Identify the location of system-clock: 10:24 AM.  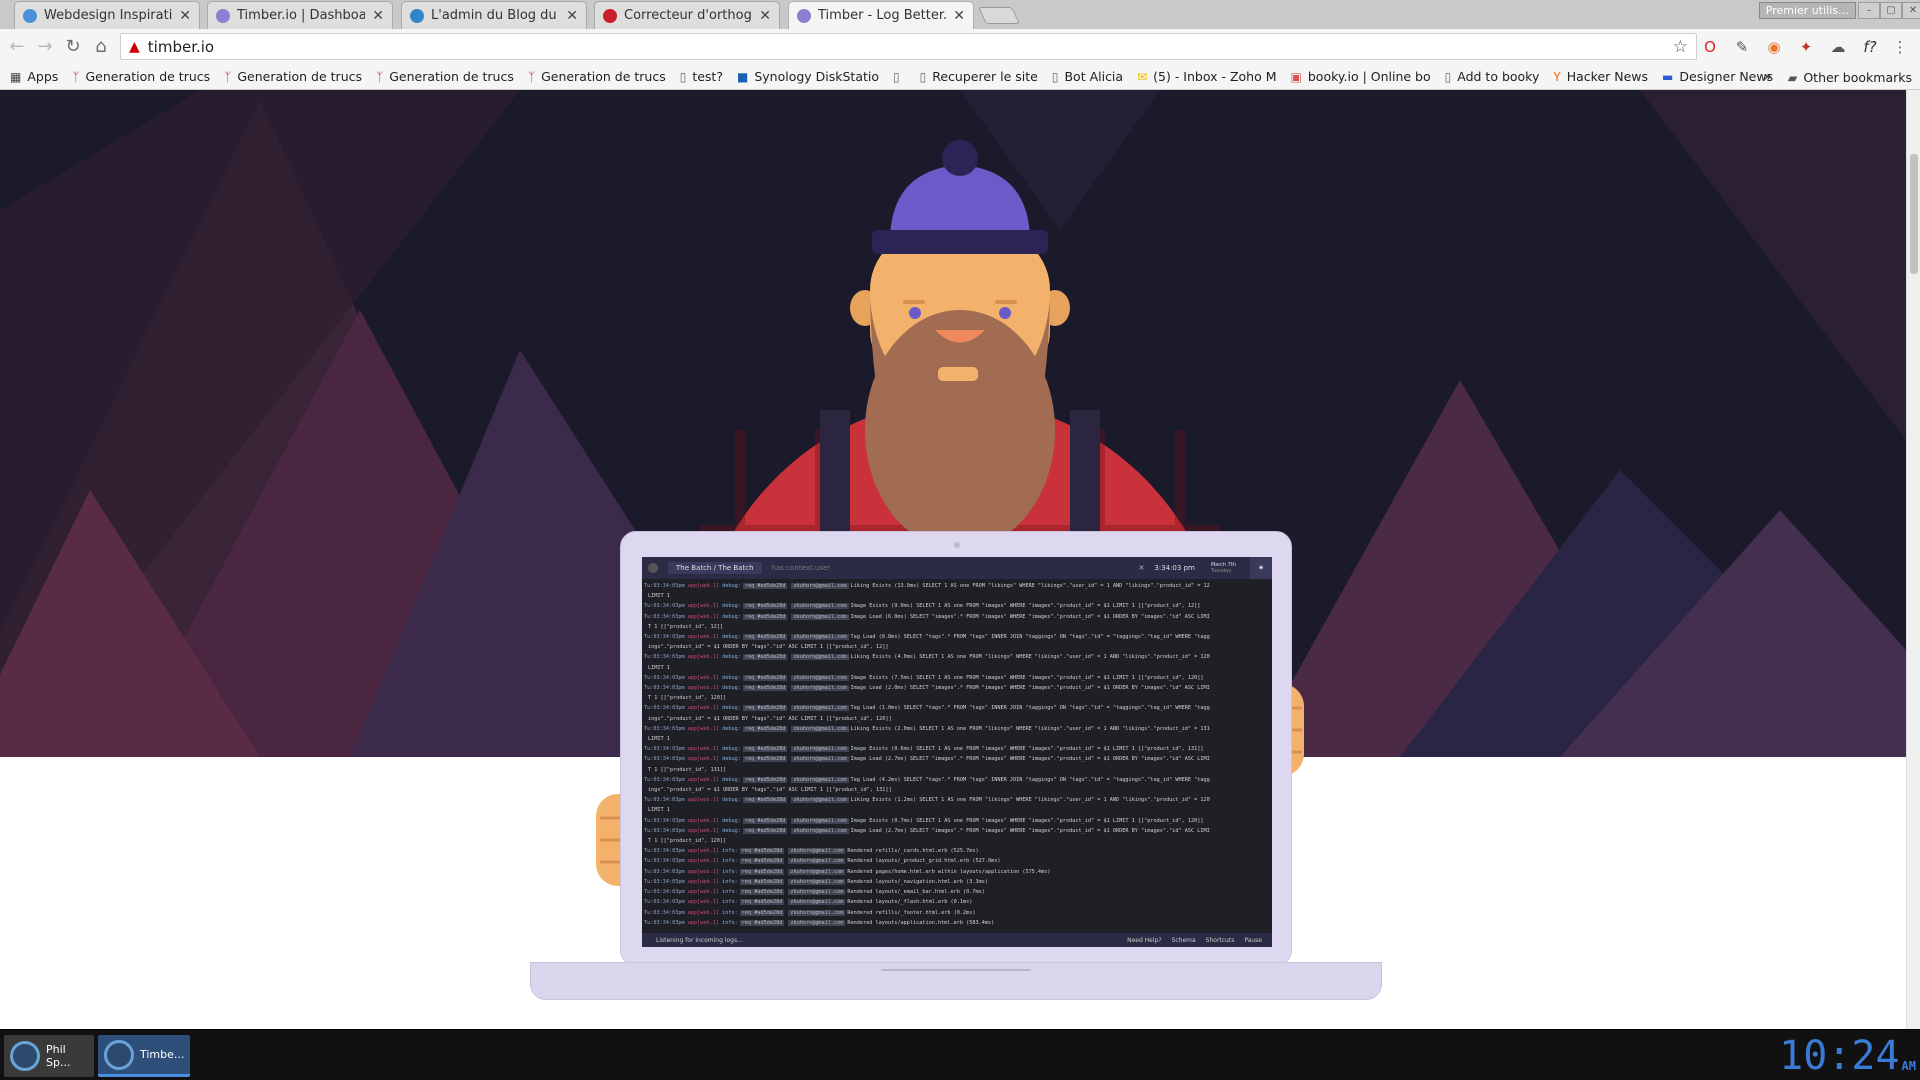
(1847, 1056).